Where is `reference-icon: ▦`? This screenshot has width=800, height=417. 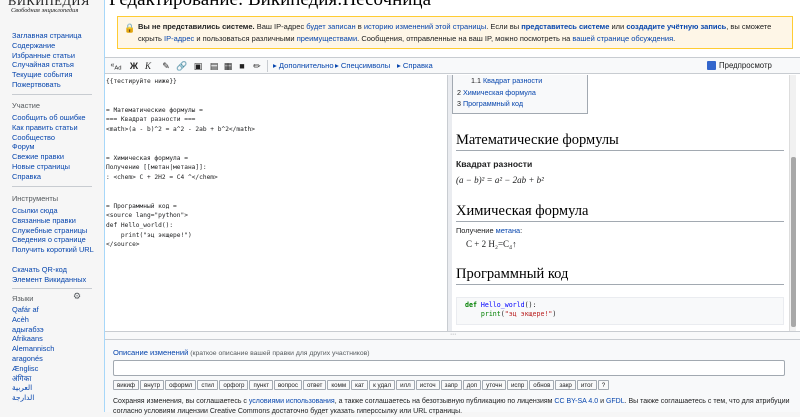
reference-icon: ▦ is located at coordinates (228, 66).